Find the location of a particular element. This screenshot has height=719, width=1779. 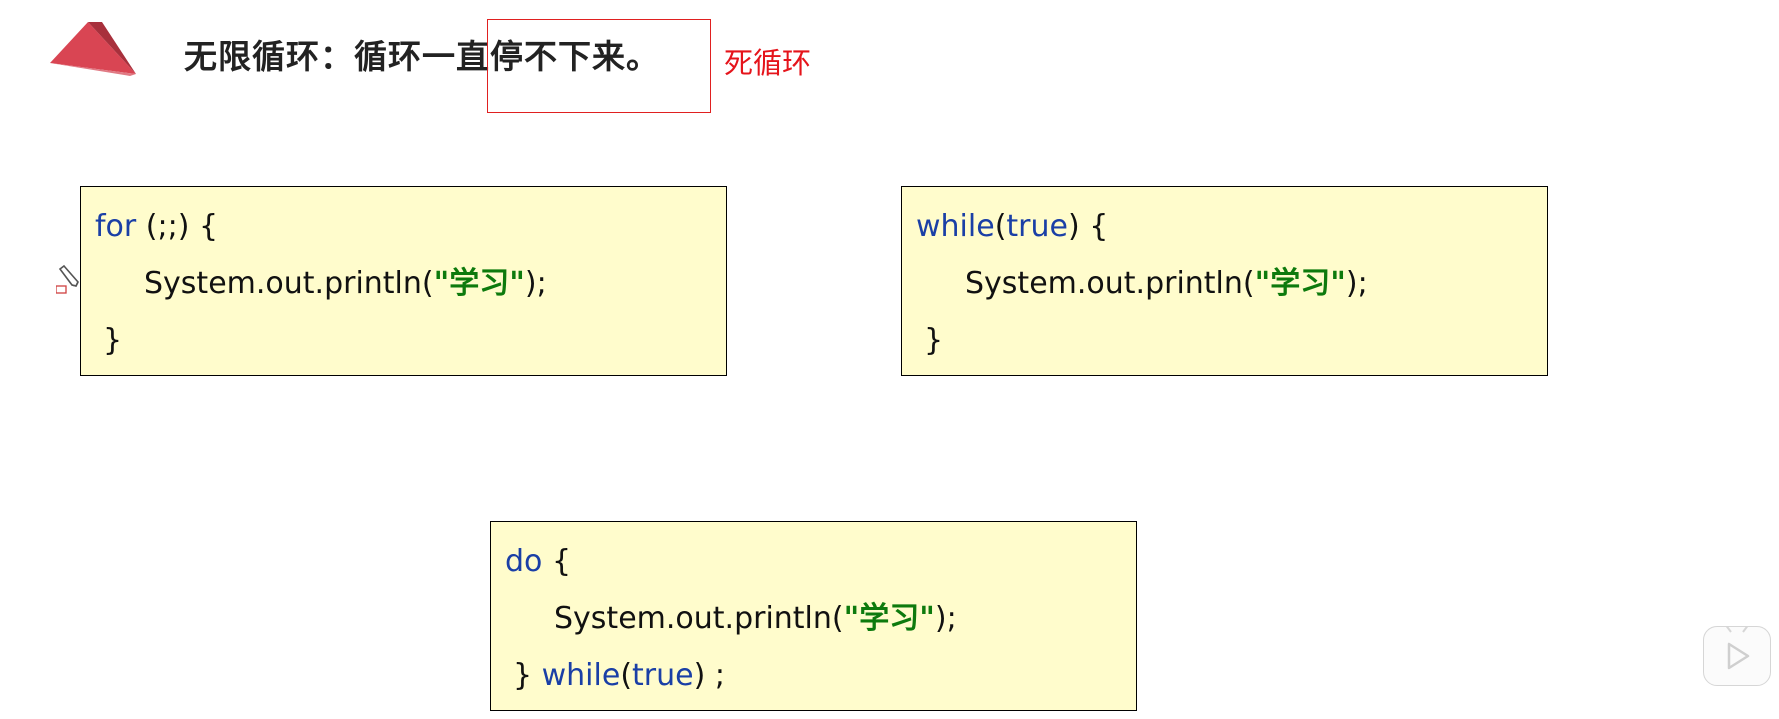

annotation-label: 死循环 is located at coordinates (768, 63).